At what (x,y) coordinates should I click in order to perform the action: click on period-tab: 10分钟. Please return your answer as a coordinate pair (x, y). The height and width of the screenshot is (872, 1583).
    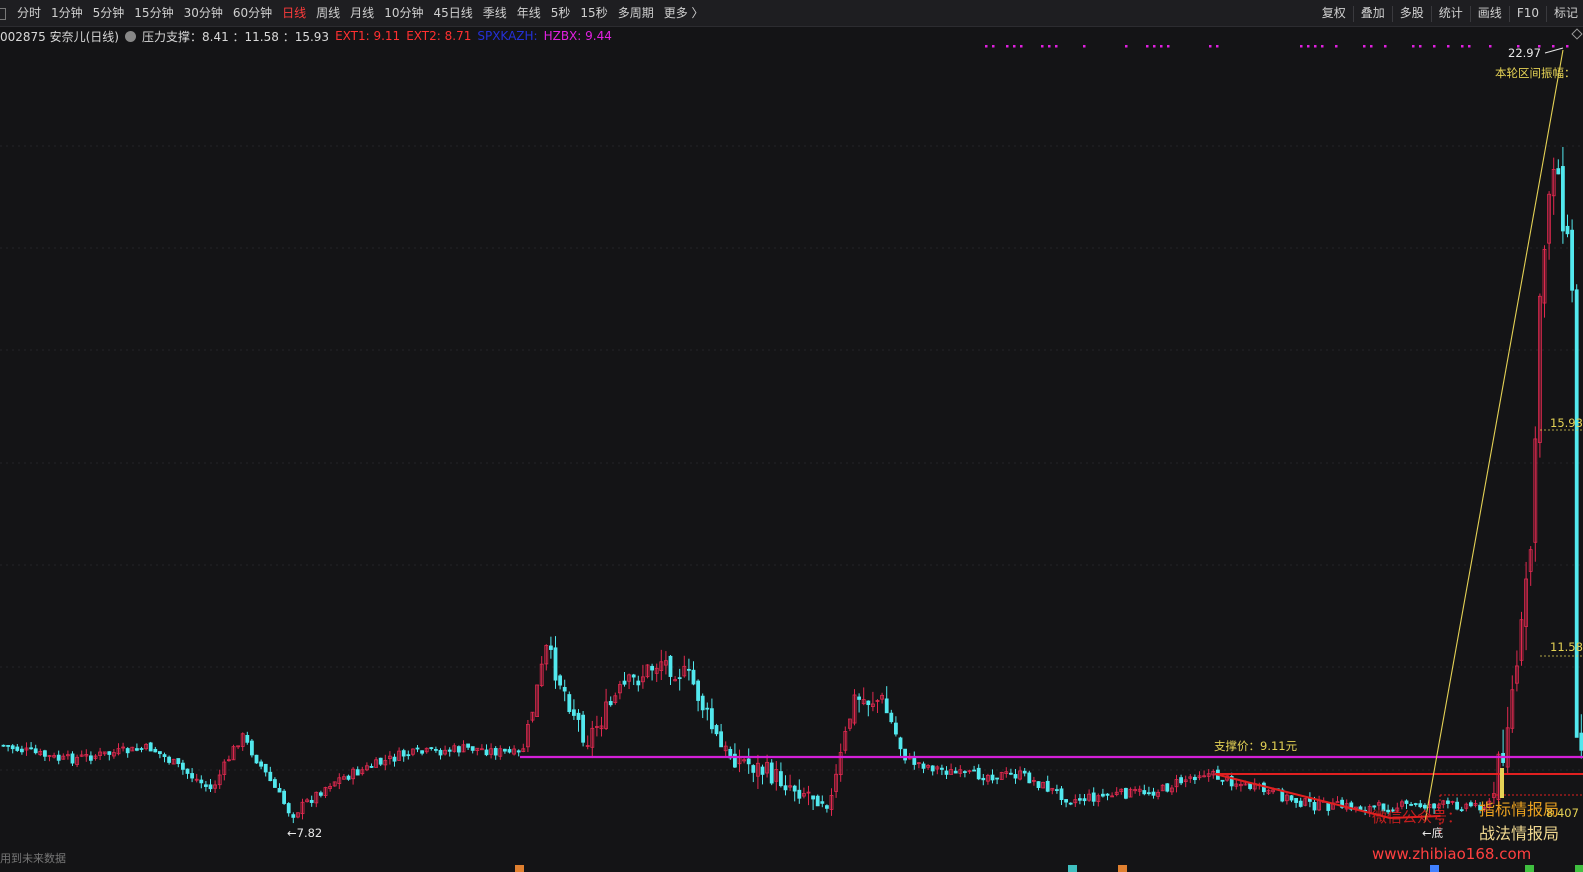
    Looking at the image, I should click on (403, 13).